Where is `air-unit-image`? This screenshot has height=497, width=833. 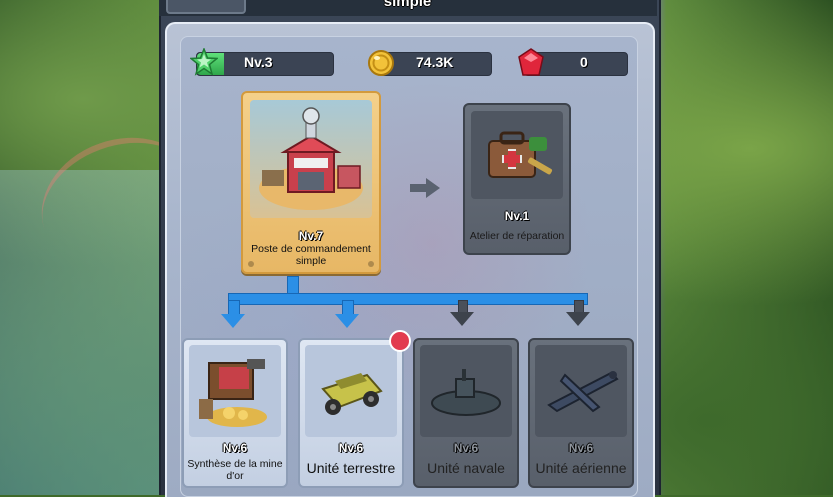 air-unit-image is located at coordinates (581, 391).